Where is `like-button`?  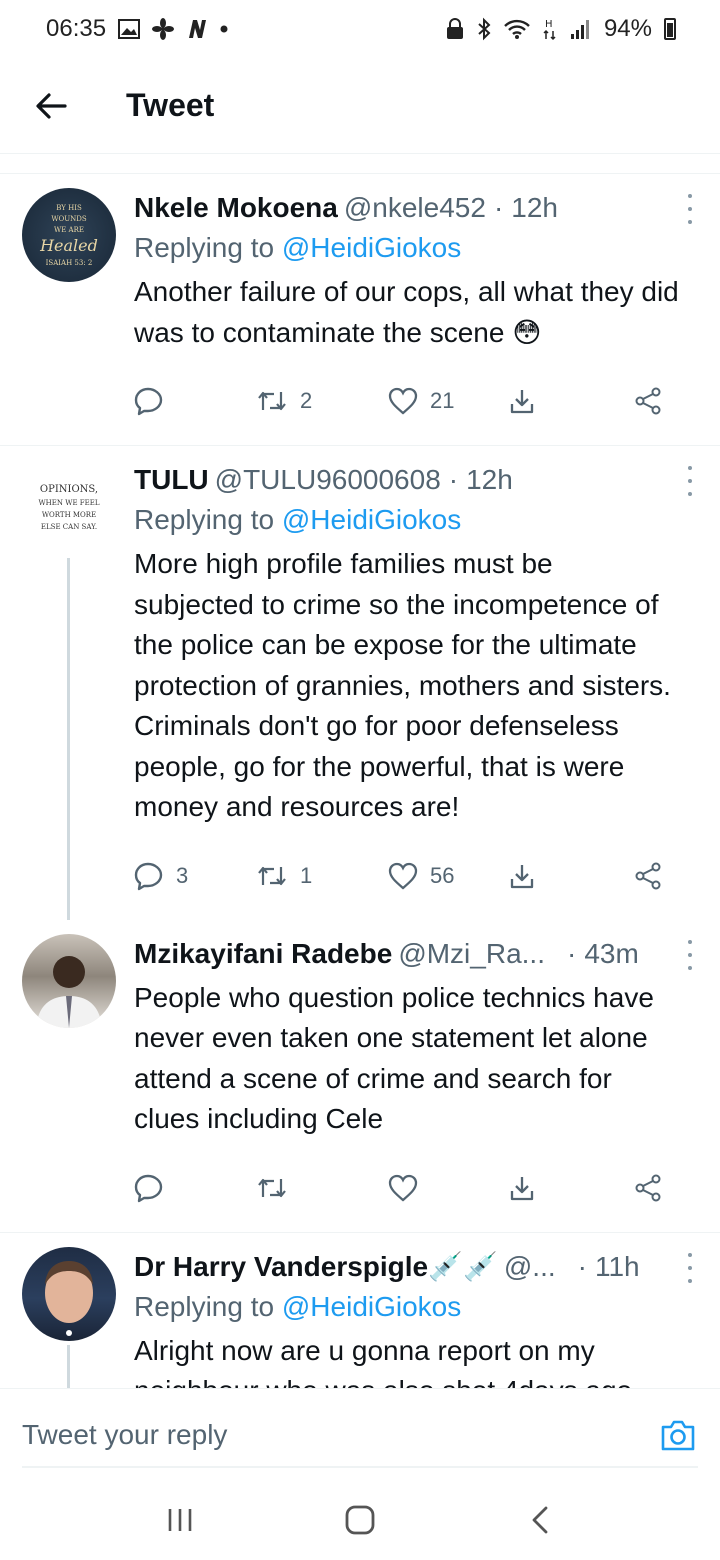
like-button is located at coordinates (448, 1188).